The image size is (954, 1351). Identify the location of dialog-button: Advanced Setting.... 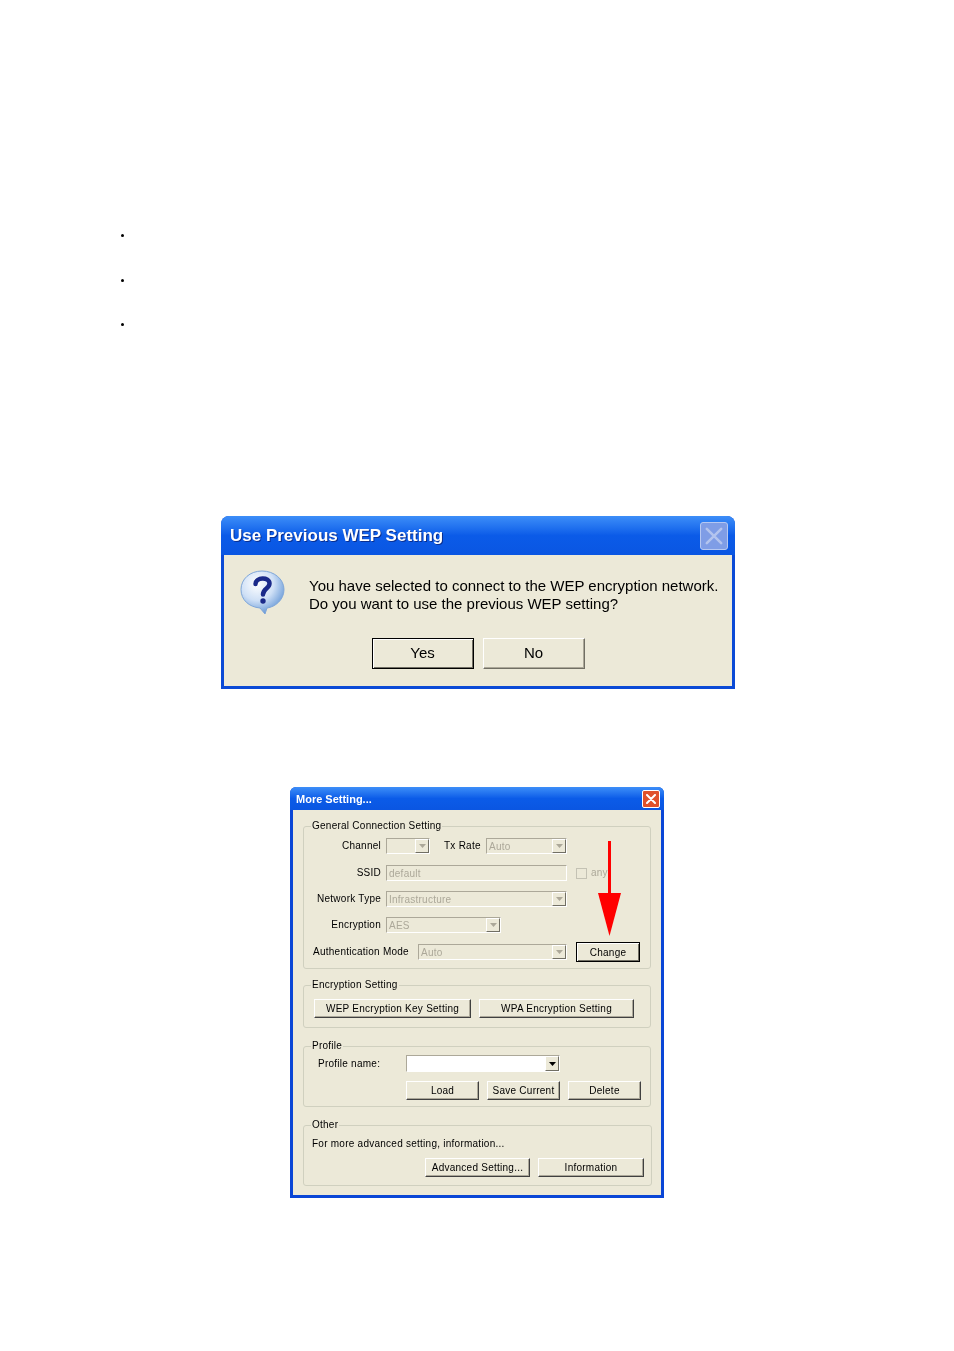
(477, 1167).